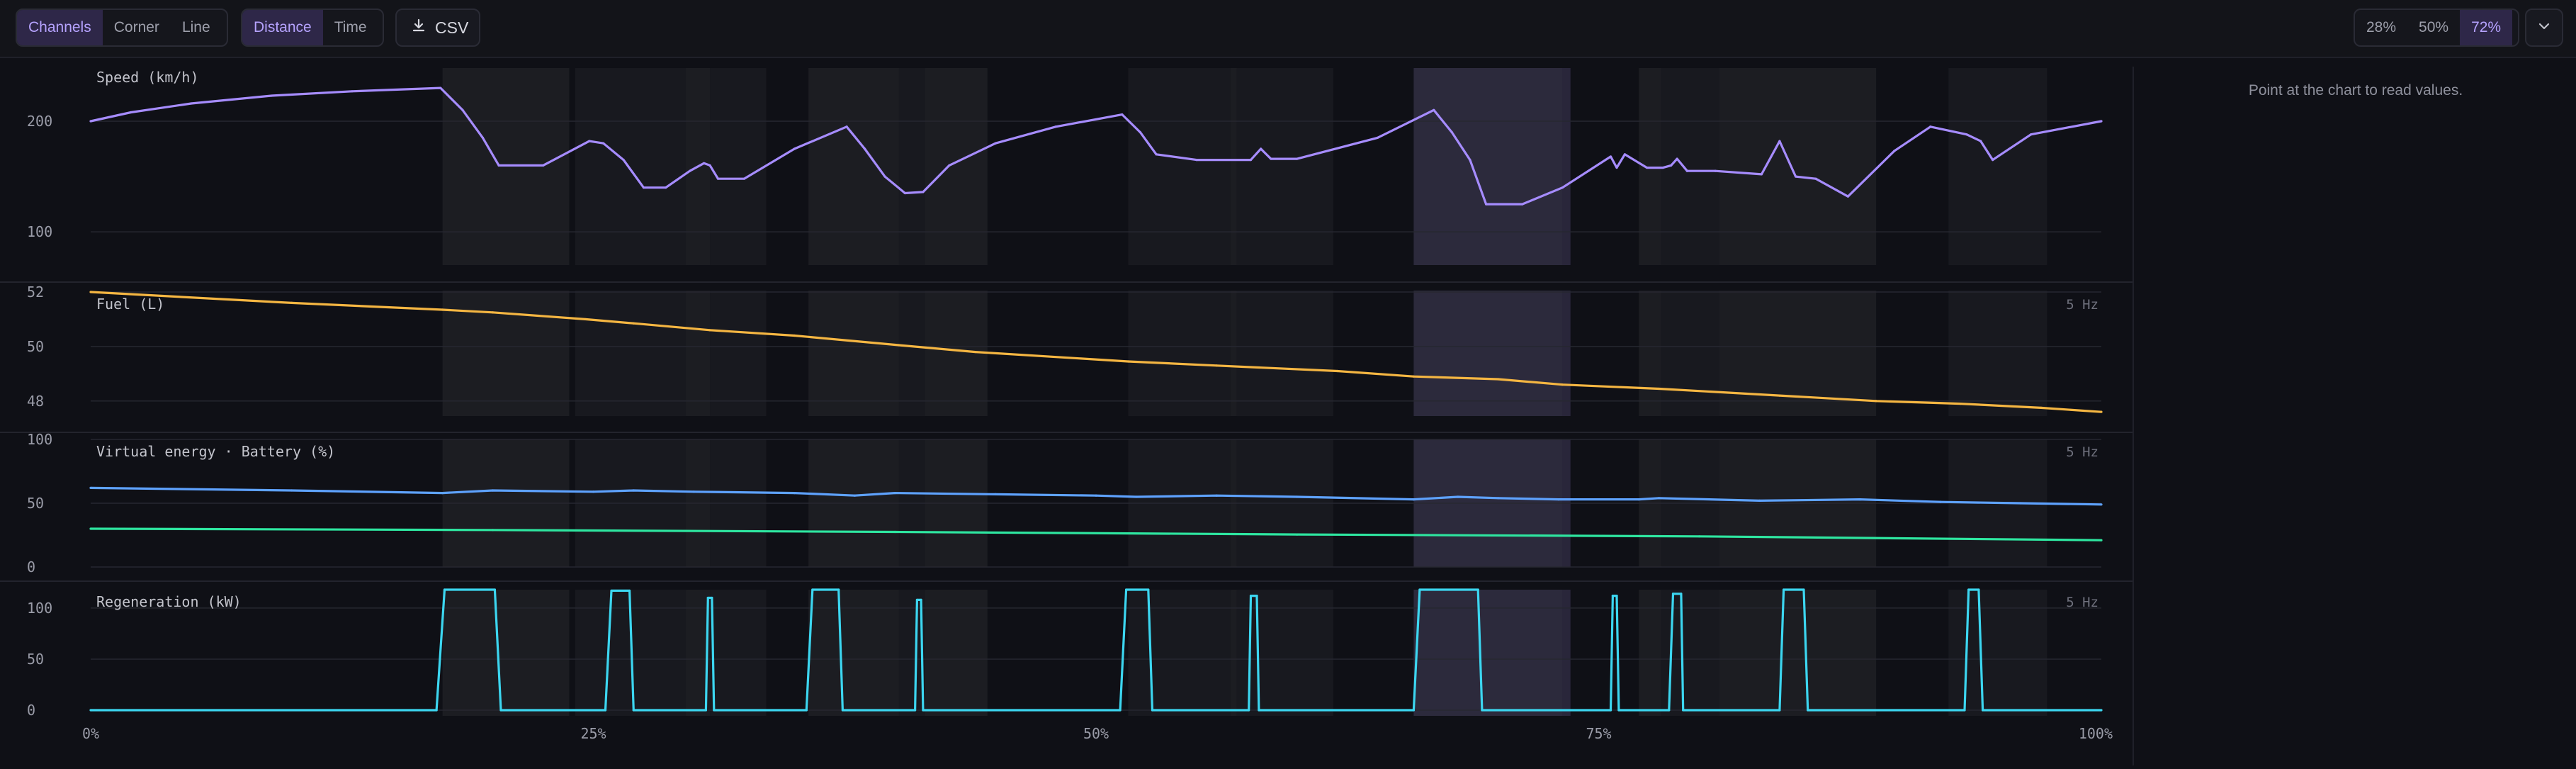  What do you see at coordinates (1598, 733) in the screenshot?
I see `x-tick-label: 75%` at bounding box center [1598, 733].